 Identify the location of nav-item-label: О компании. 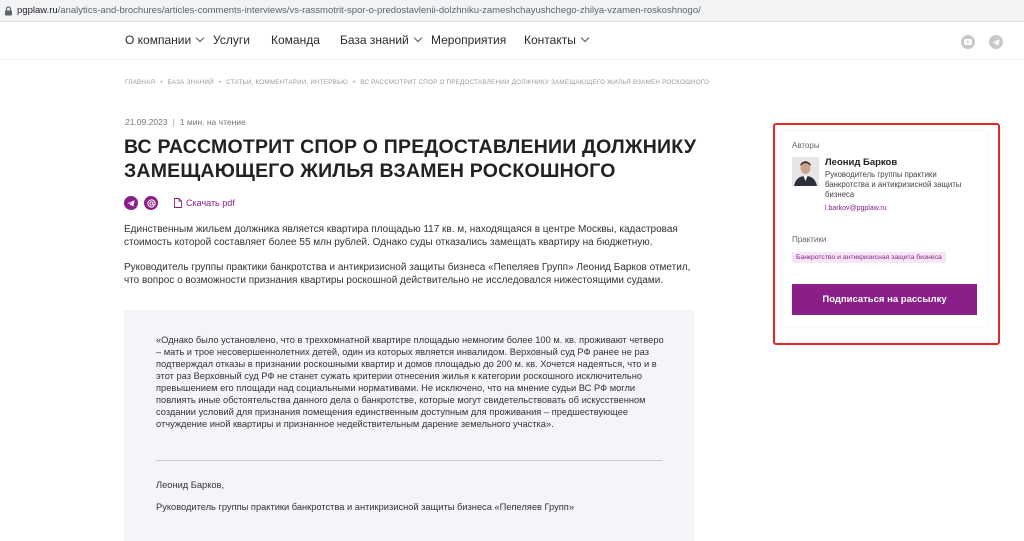
(158, 40).